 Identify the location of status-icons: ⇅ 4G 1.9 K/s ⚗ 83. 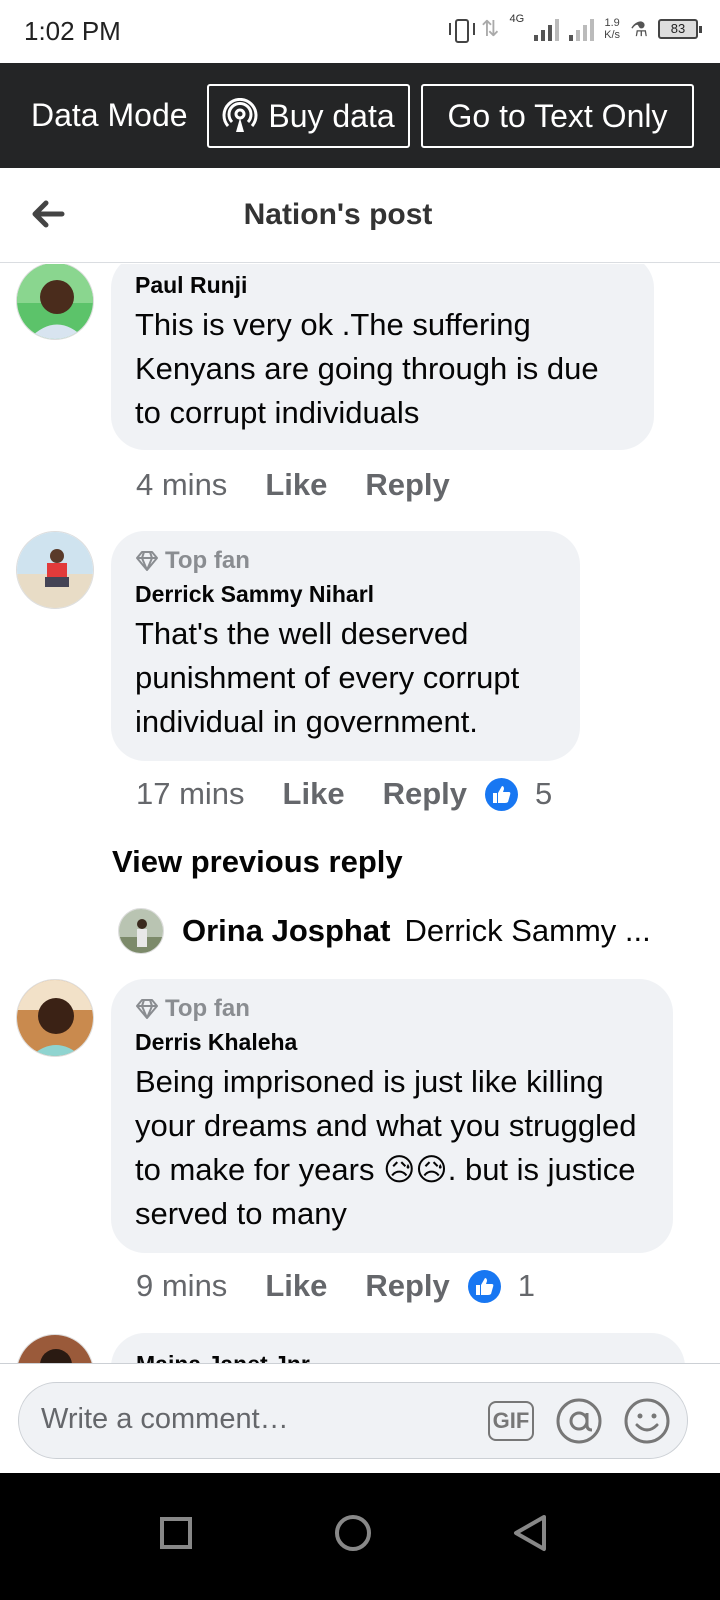
(575, 28).